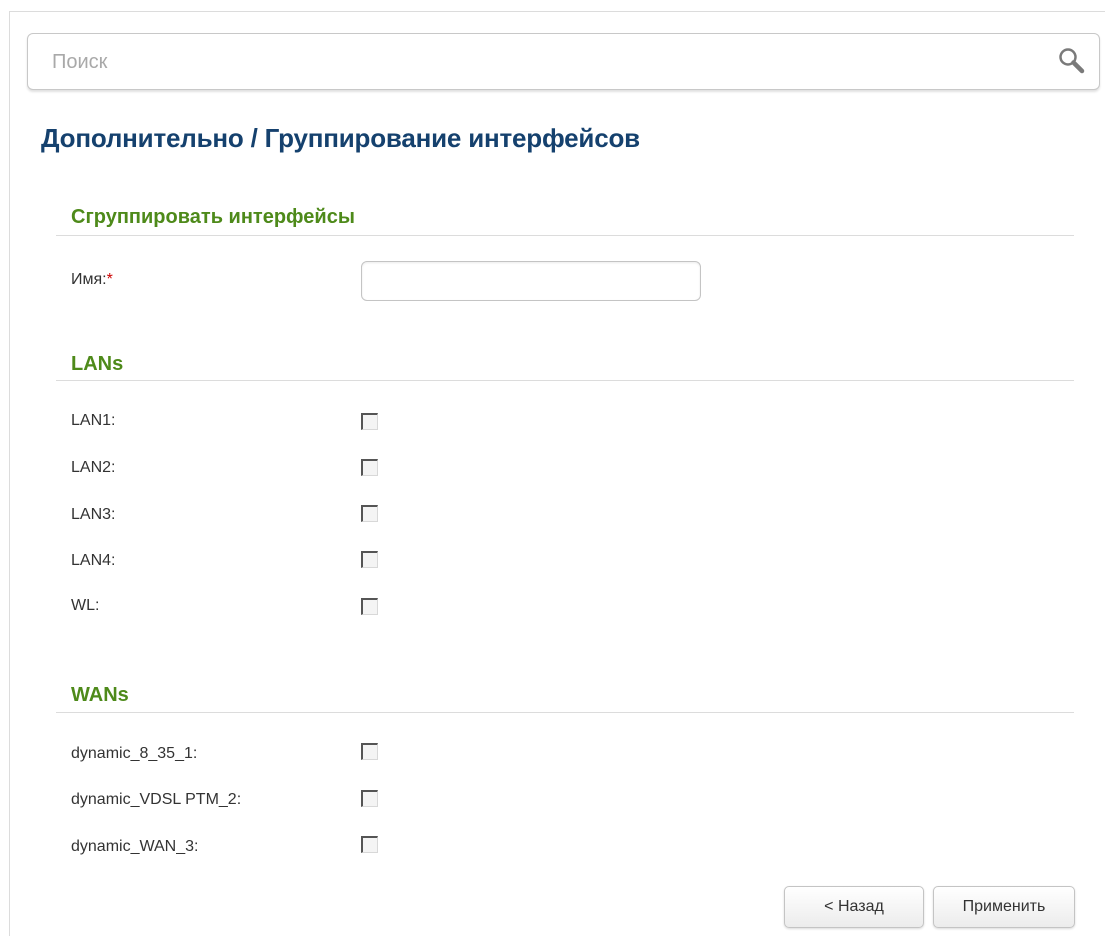 The image size is (1105, 936). I want to click on section-title-wans: WANs, so click(100, 695).